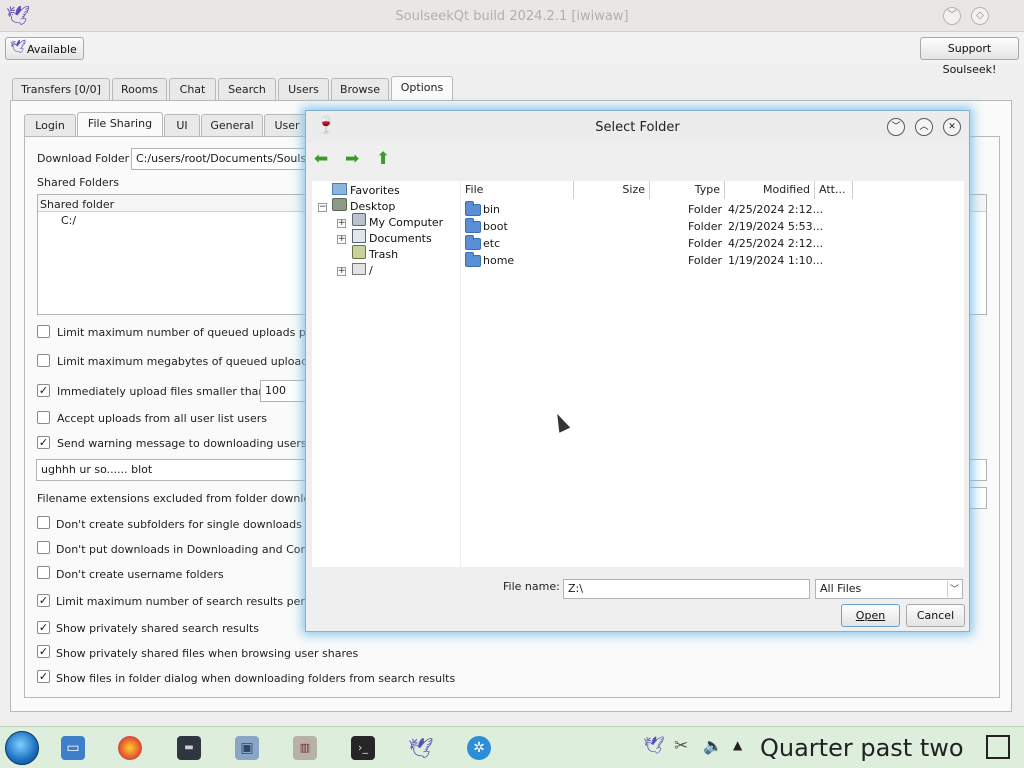 This screenshot has width=1024, height=768. What do you see at coordinates (43, 547) in the screenshot?
I see `no-downloading-folder-checkbox` at bounding box center [43, 547].